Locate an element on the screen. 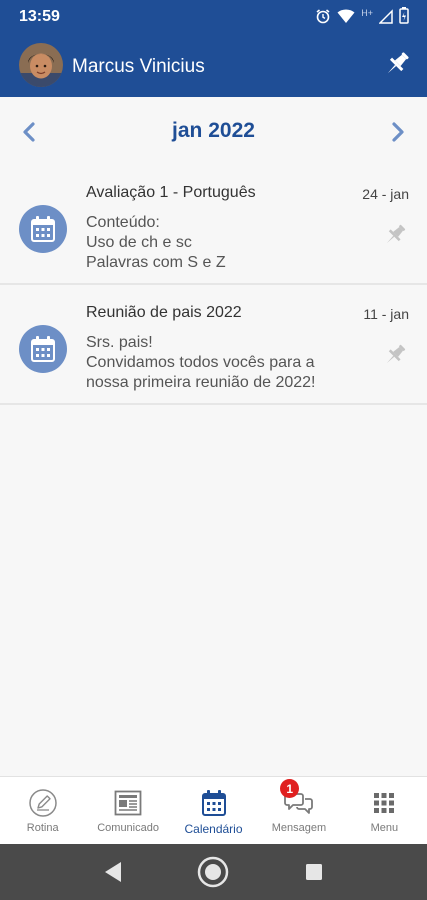 Image resolution: width=427 pixels, height=900 pixels. tab-rotina: Rotina is located at coordinates (42, 810).